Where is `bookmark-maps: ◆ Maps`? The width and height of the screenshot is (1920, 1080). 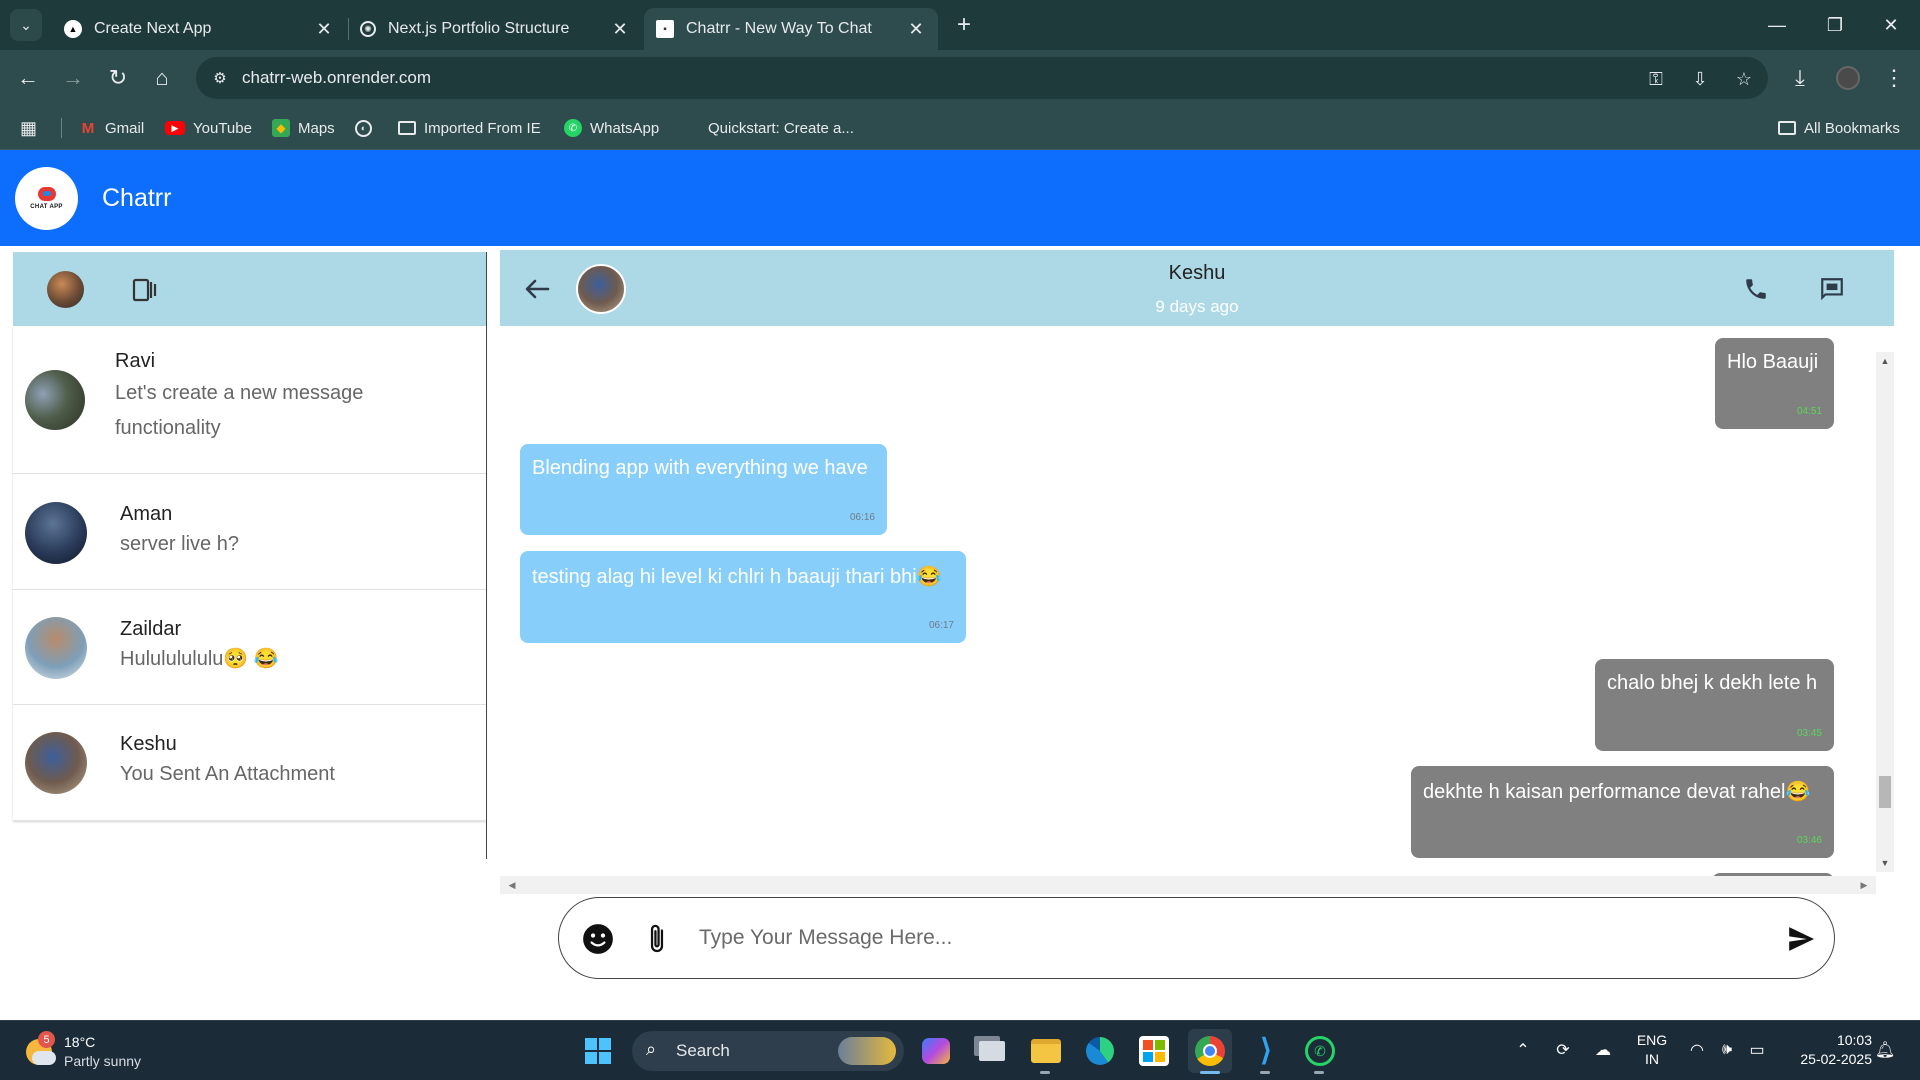 bookmark-maps: ◆ Maps is located at coordinates (303, 128).